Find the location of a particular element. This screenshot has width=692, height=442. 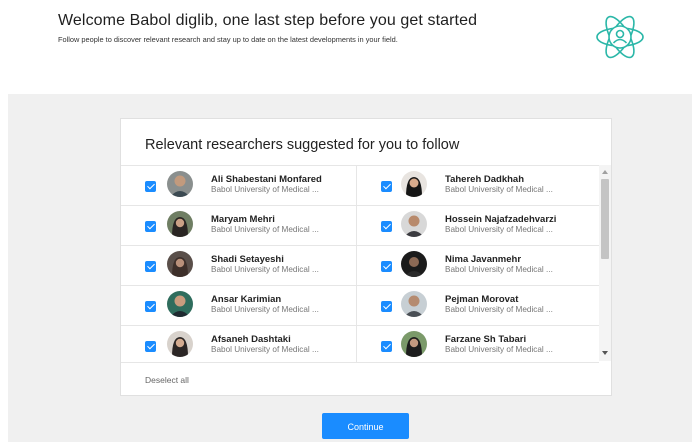

researcher-name: Farzane Sh Tabari is located at coordinates (485, 339).